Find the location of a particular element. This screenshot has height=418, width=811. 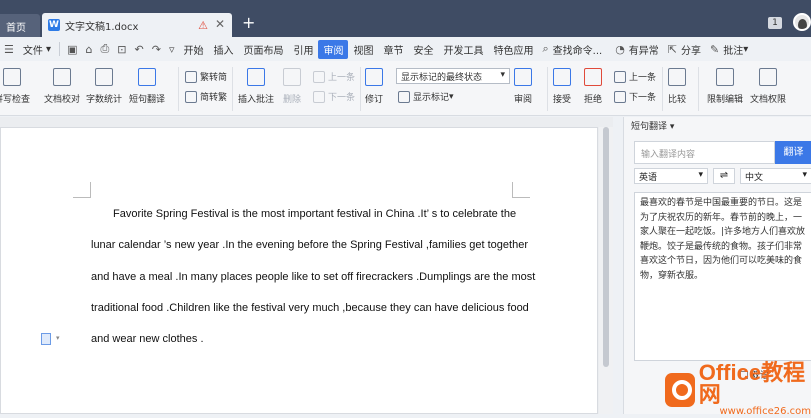

redo-icon: ↷ is located at coordinates (156, 49).